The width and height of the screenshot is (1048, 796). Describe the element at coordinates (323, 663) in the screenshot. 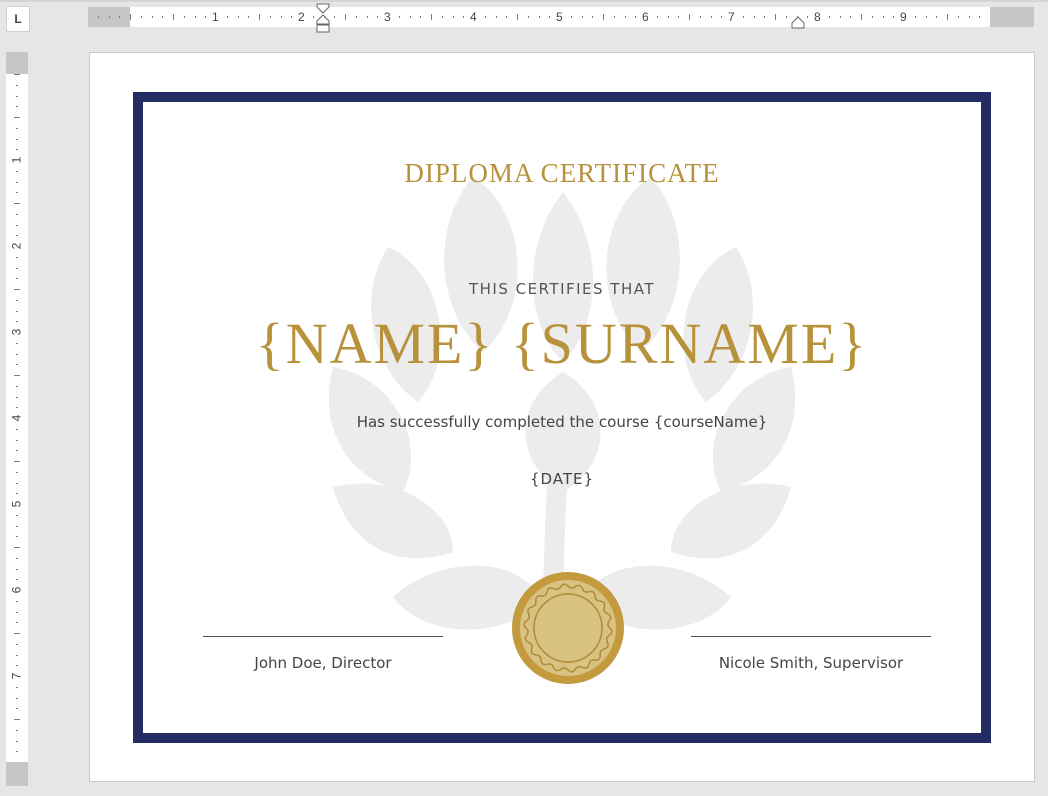

I see `signatory-left: John Doe, Director` at that location.